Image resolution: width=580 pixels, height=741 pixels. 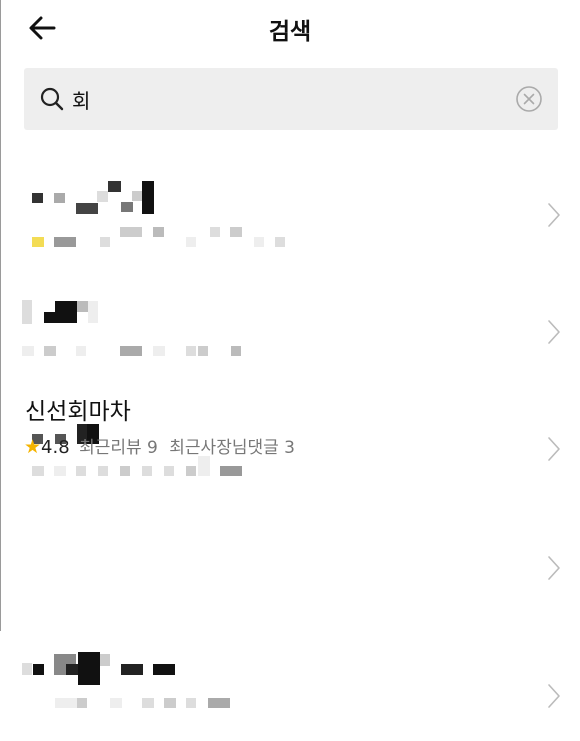 What do you see at coordinates (118, 448) in the screenshot?
I see `review-count: 최근리뷰 9` at bounding box center [118, 448].